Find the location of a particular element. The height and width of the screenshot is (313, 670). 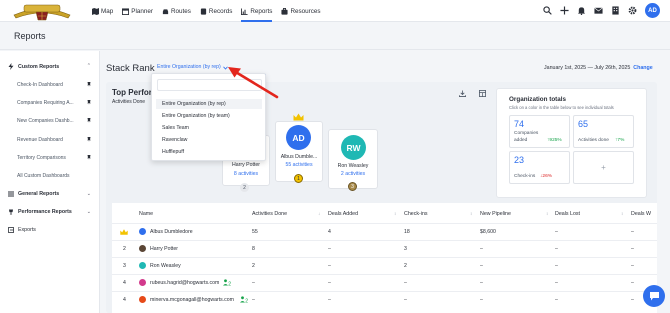

chart-icon is located at coordinates (244, 11).